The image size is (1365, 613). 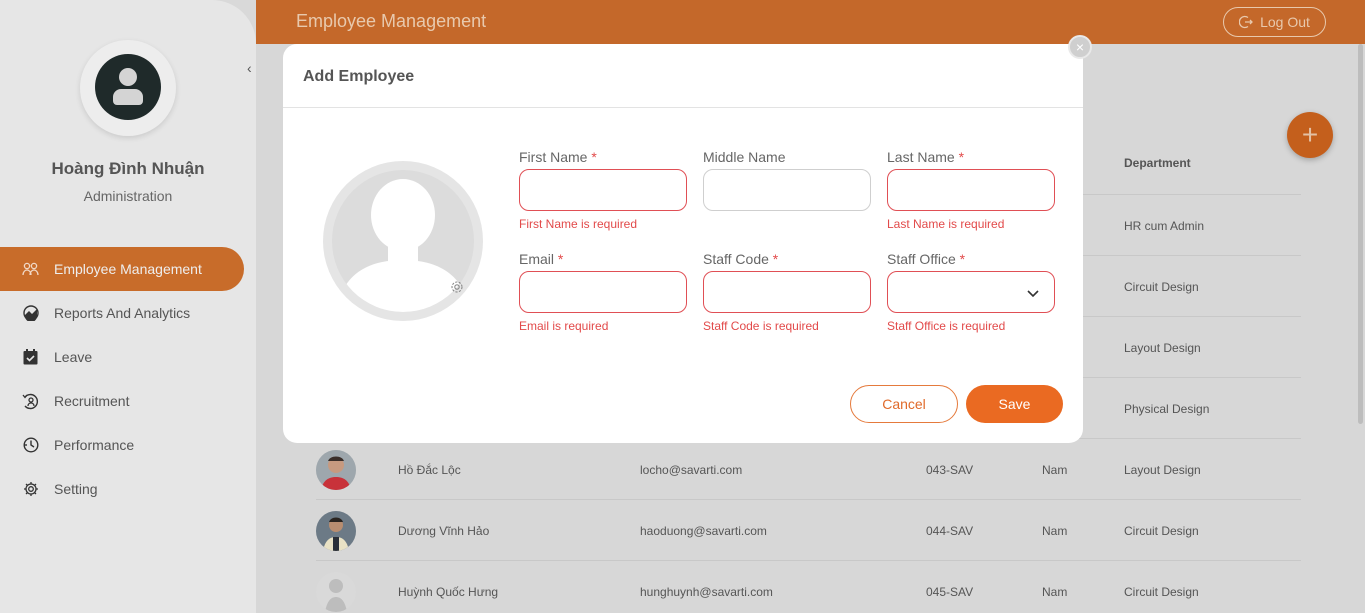 What do you see at coordinates (1246, 22) in the screenshot?
I see `logout-icon` at bounding box center [1246, 22].